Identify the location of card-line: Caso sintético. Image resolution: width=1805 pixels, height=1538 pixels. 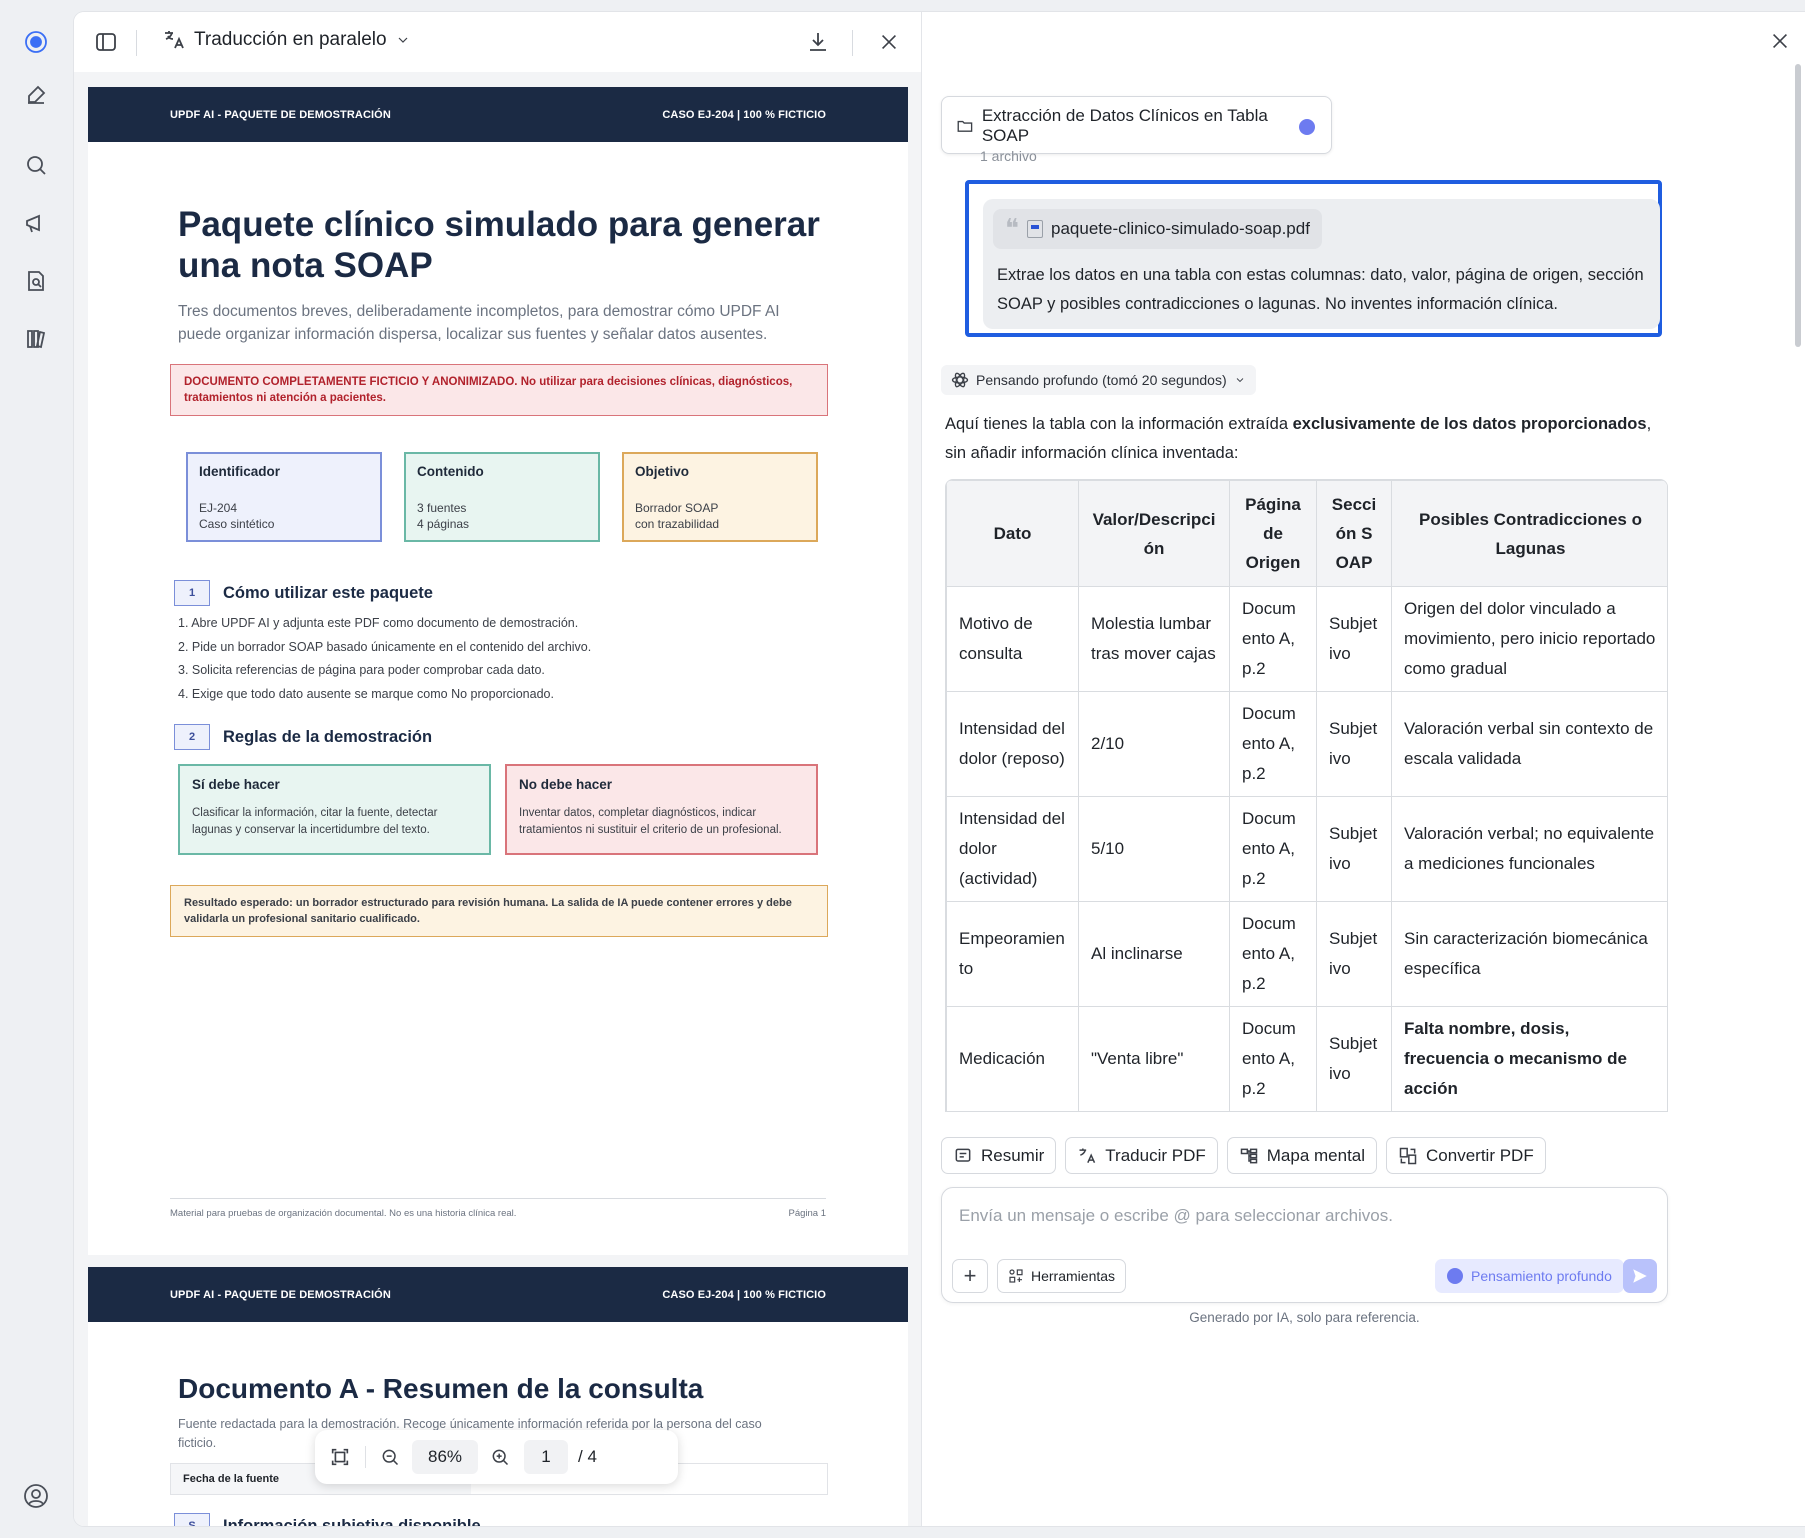
(237, 524).